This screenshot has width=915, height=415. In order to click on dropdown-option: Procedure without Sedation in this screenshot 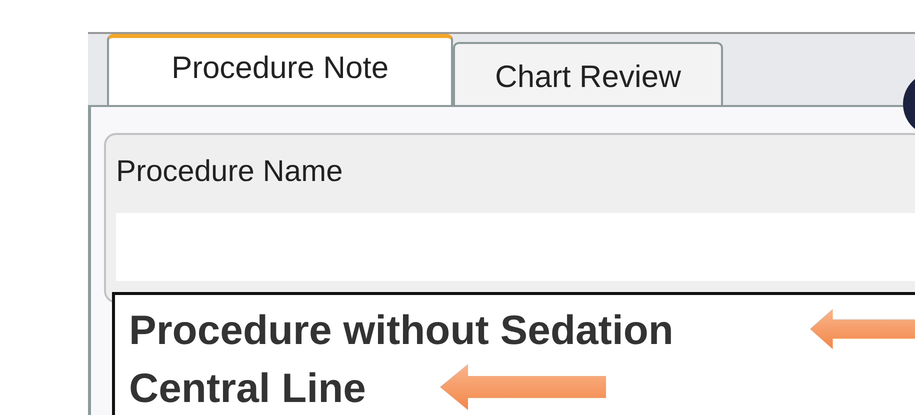, I will do `click(401, 330)`.